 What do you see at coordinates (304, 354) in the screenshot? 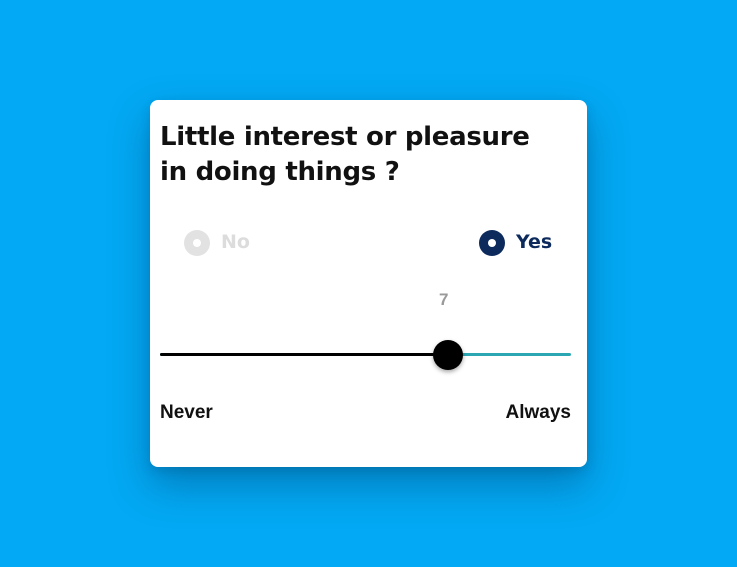
I see `slider-track-fill` at bounding box center [304, 354].